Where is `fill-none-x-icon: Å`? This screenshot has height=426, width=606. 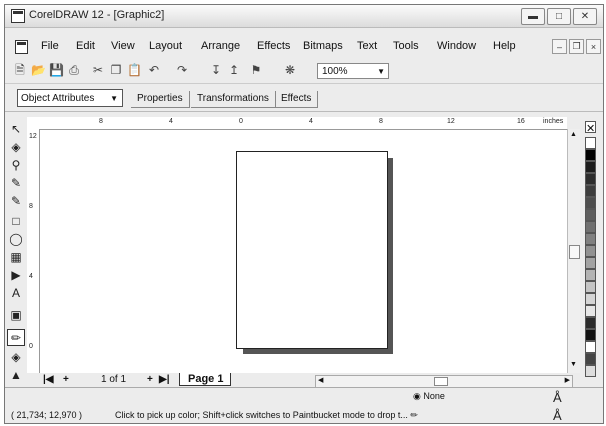 fill-none-x-icon: Å is located at coordinates (557, 397).